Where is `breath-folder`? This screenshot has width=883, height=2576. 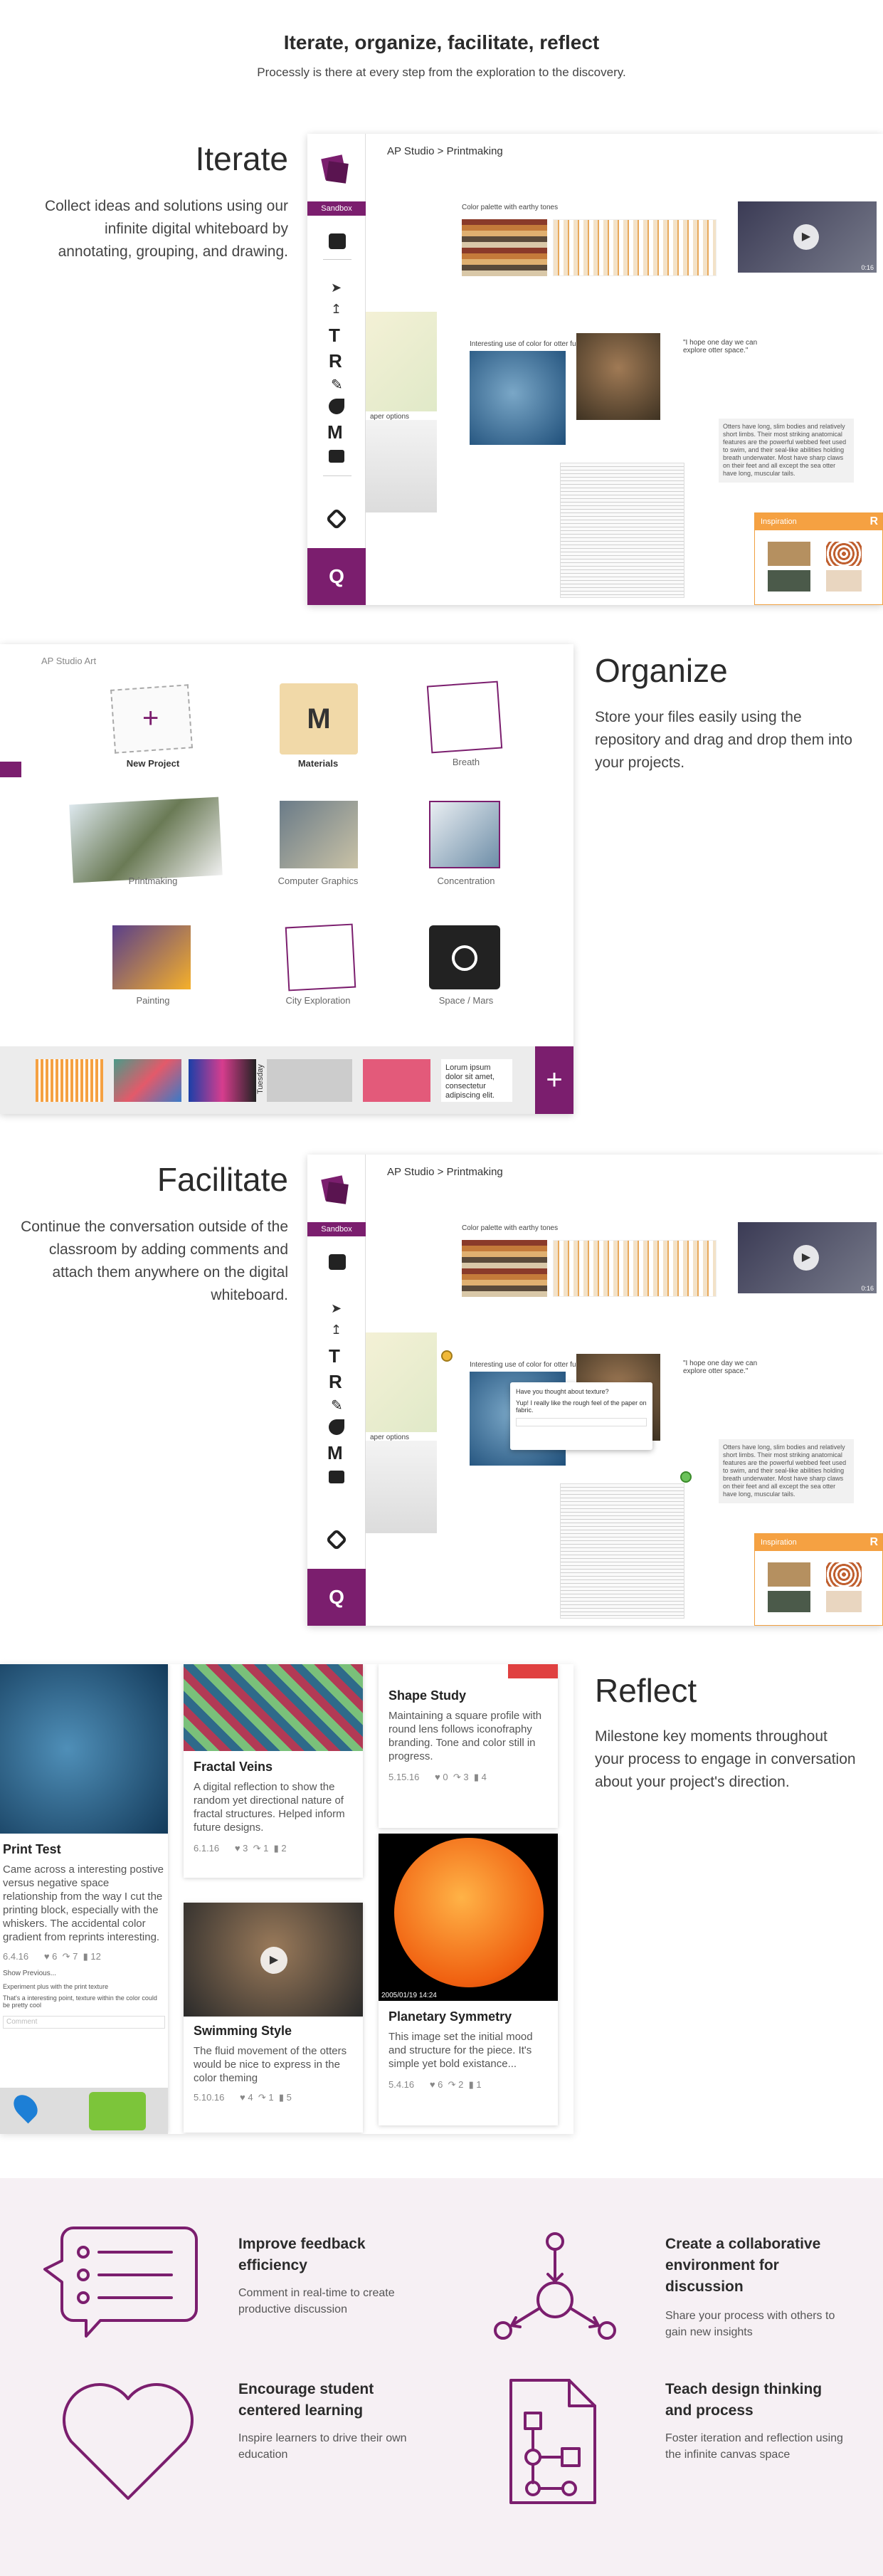 breath-folder is located at coordinates (464, 717).